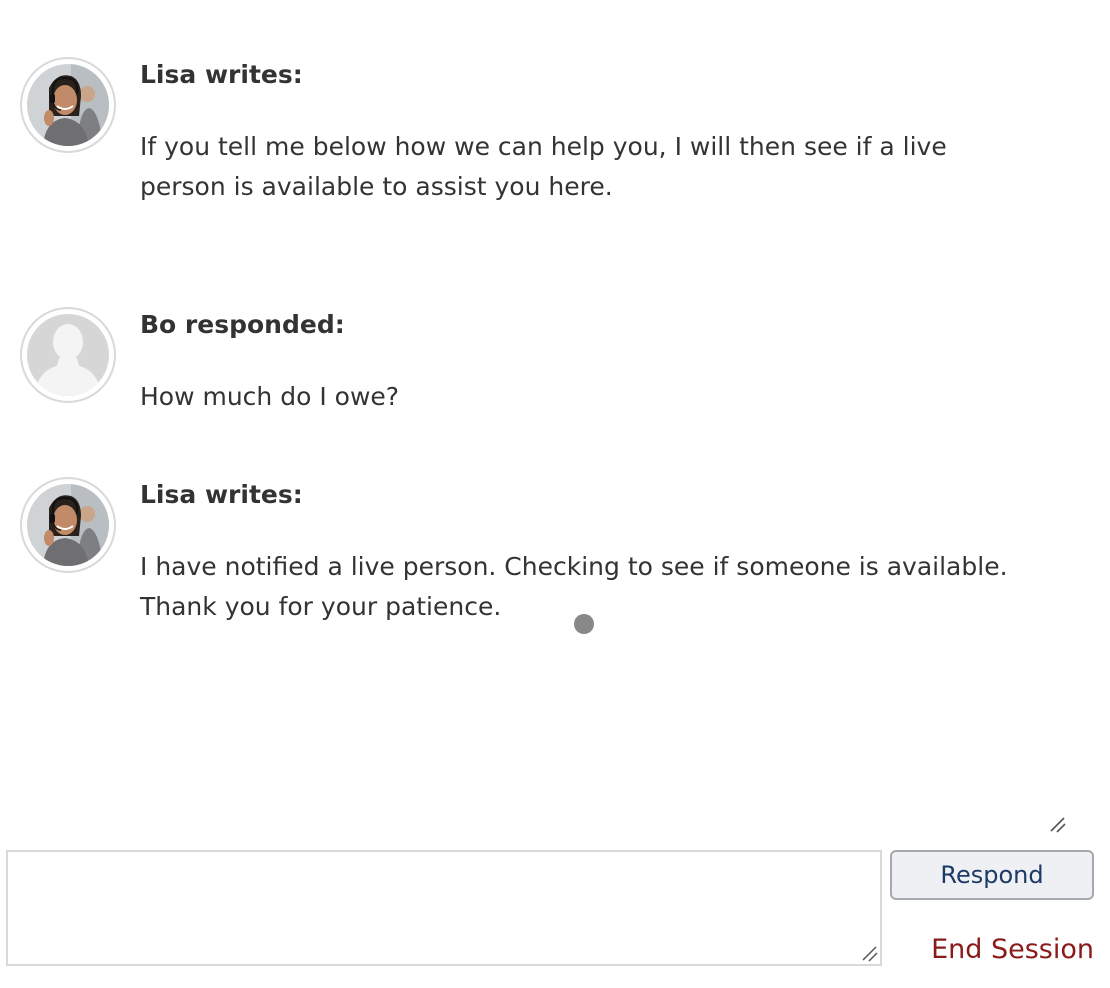 The image size is (1110, 988). What do you see at coordinates (992, 875) in the screenshot?
I see `respond-button: Respond` at bounding box center [992, 875].